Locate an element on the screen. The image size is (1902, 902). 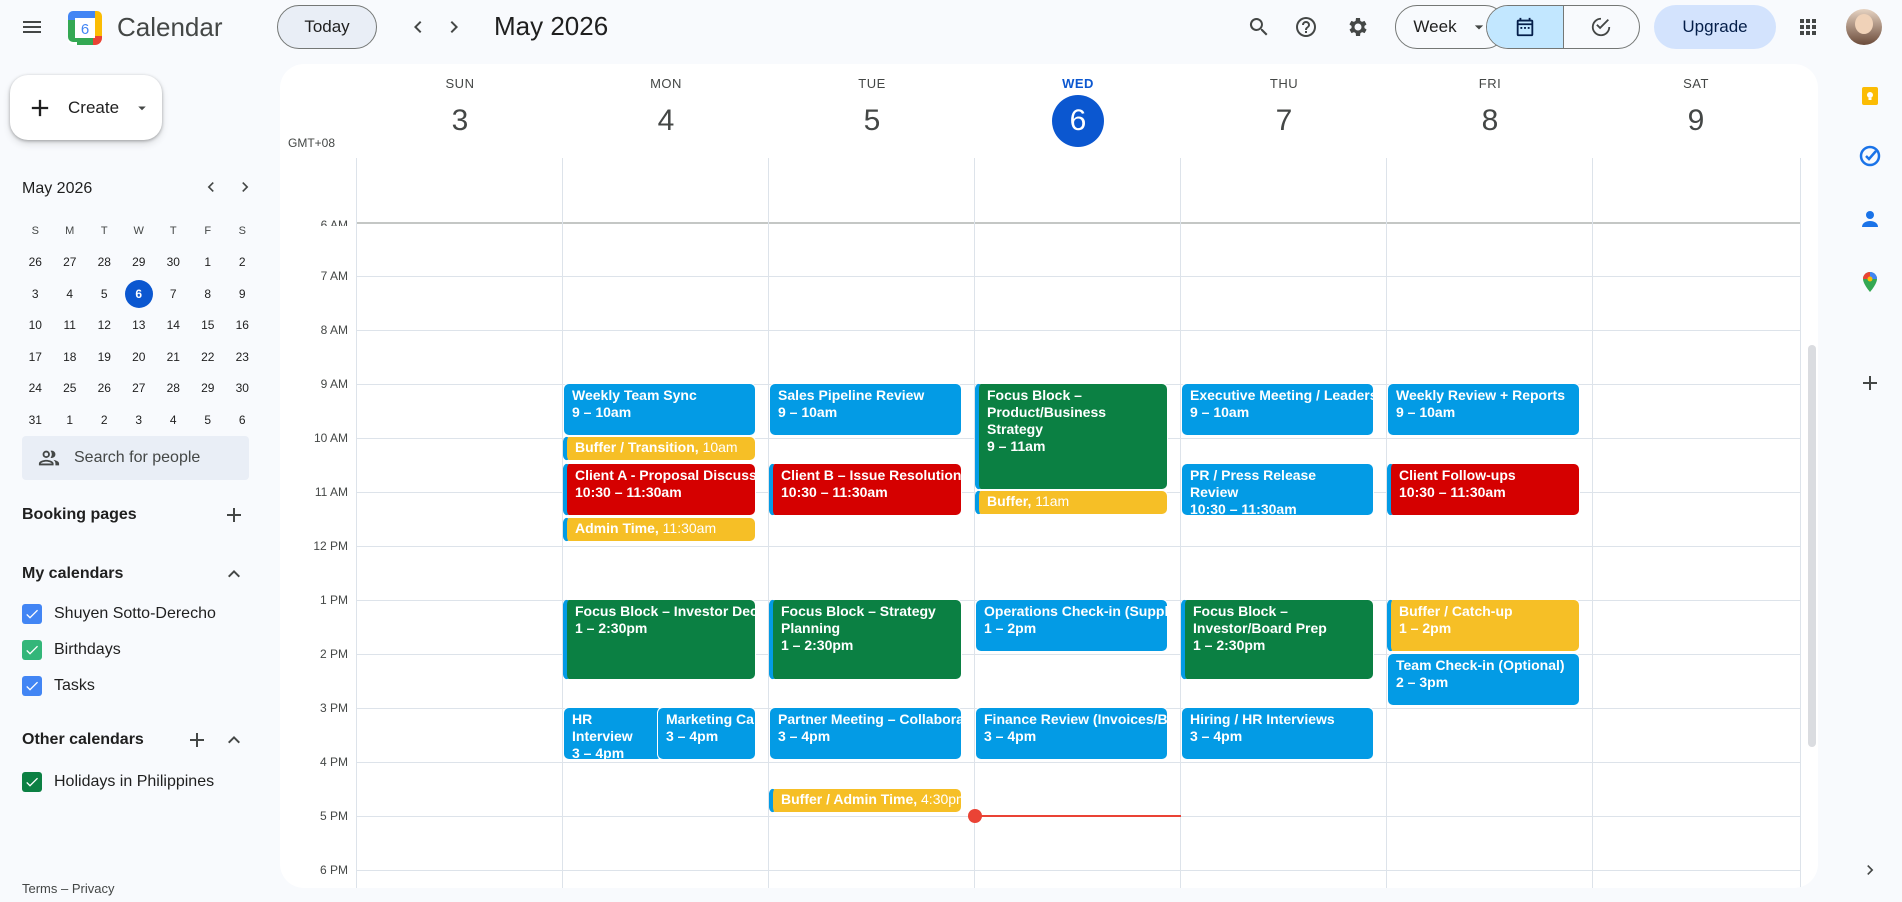
event-operations-checkin: Operations Check-in (Suppli 1 – 2pm is located at coordinates (1071, 625).